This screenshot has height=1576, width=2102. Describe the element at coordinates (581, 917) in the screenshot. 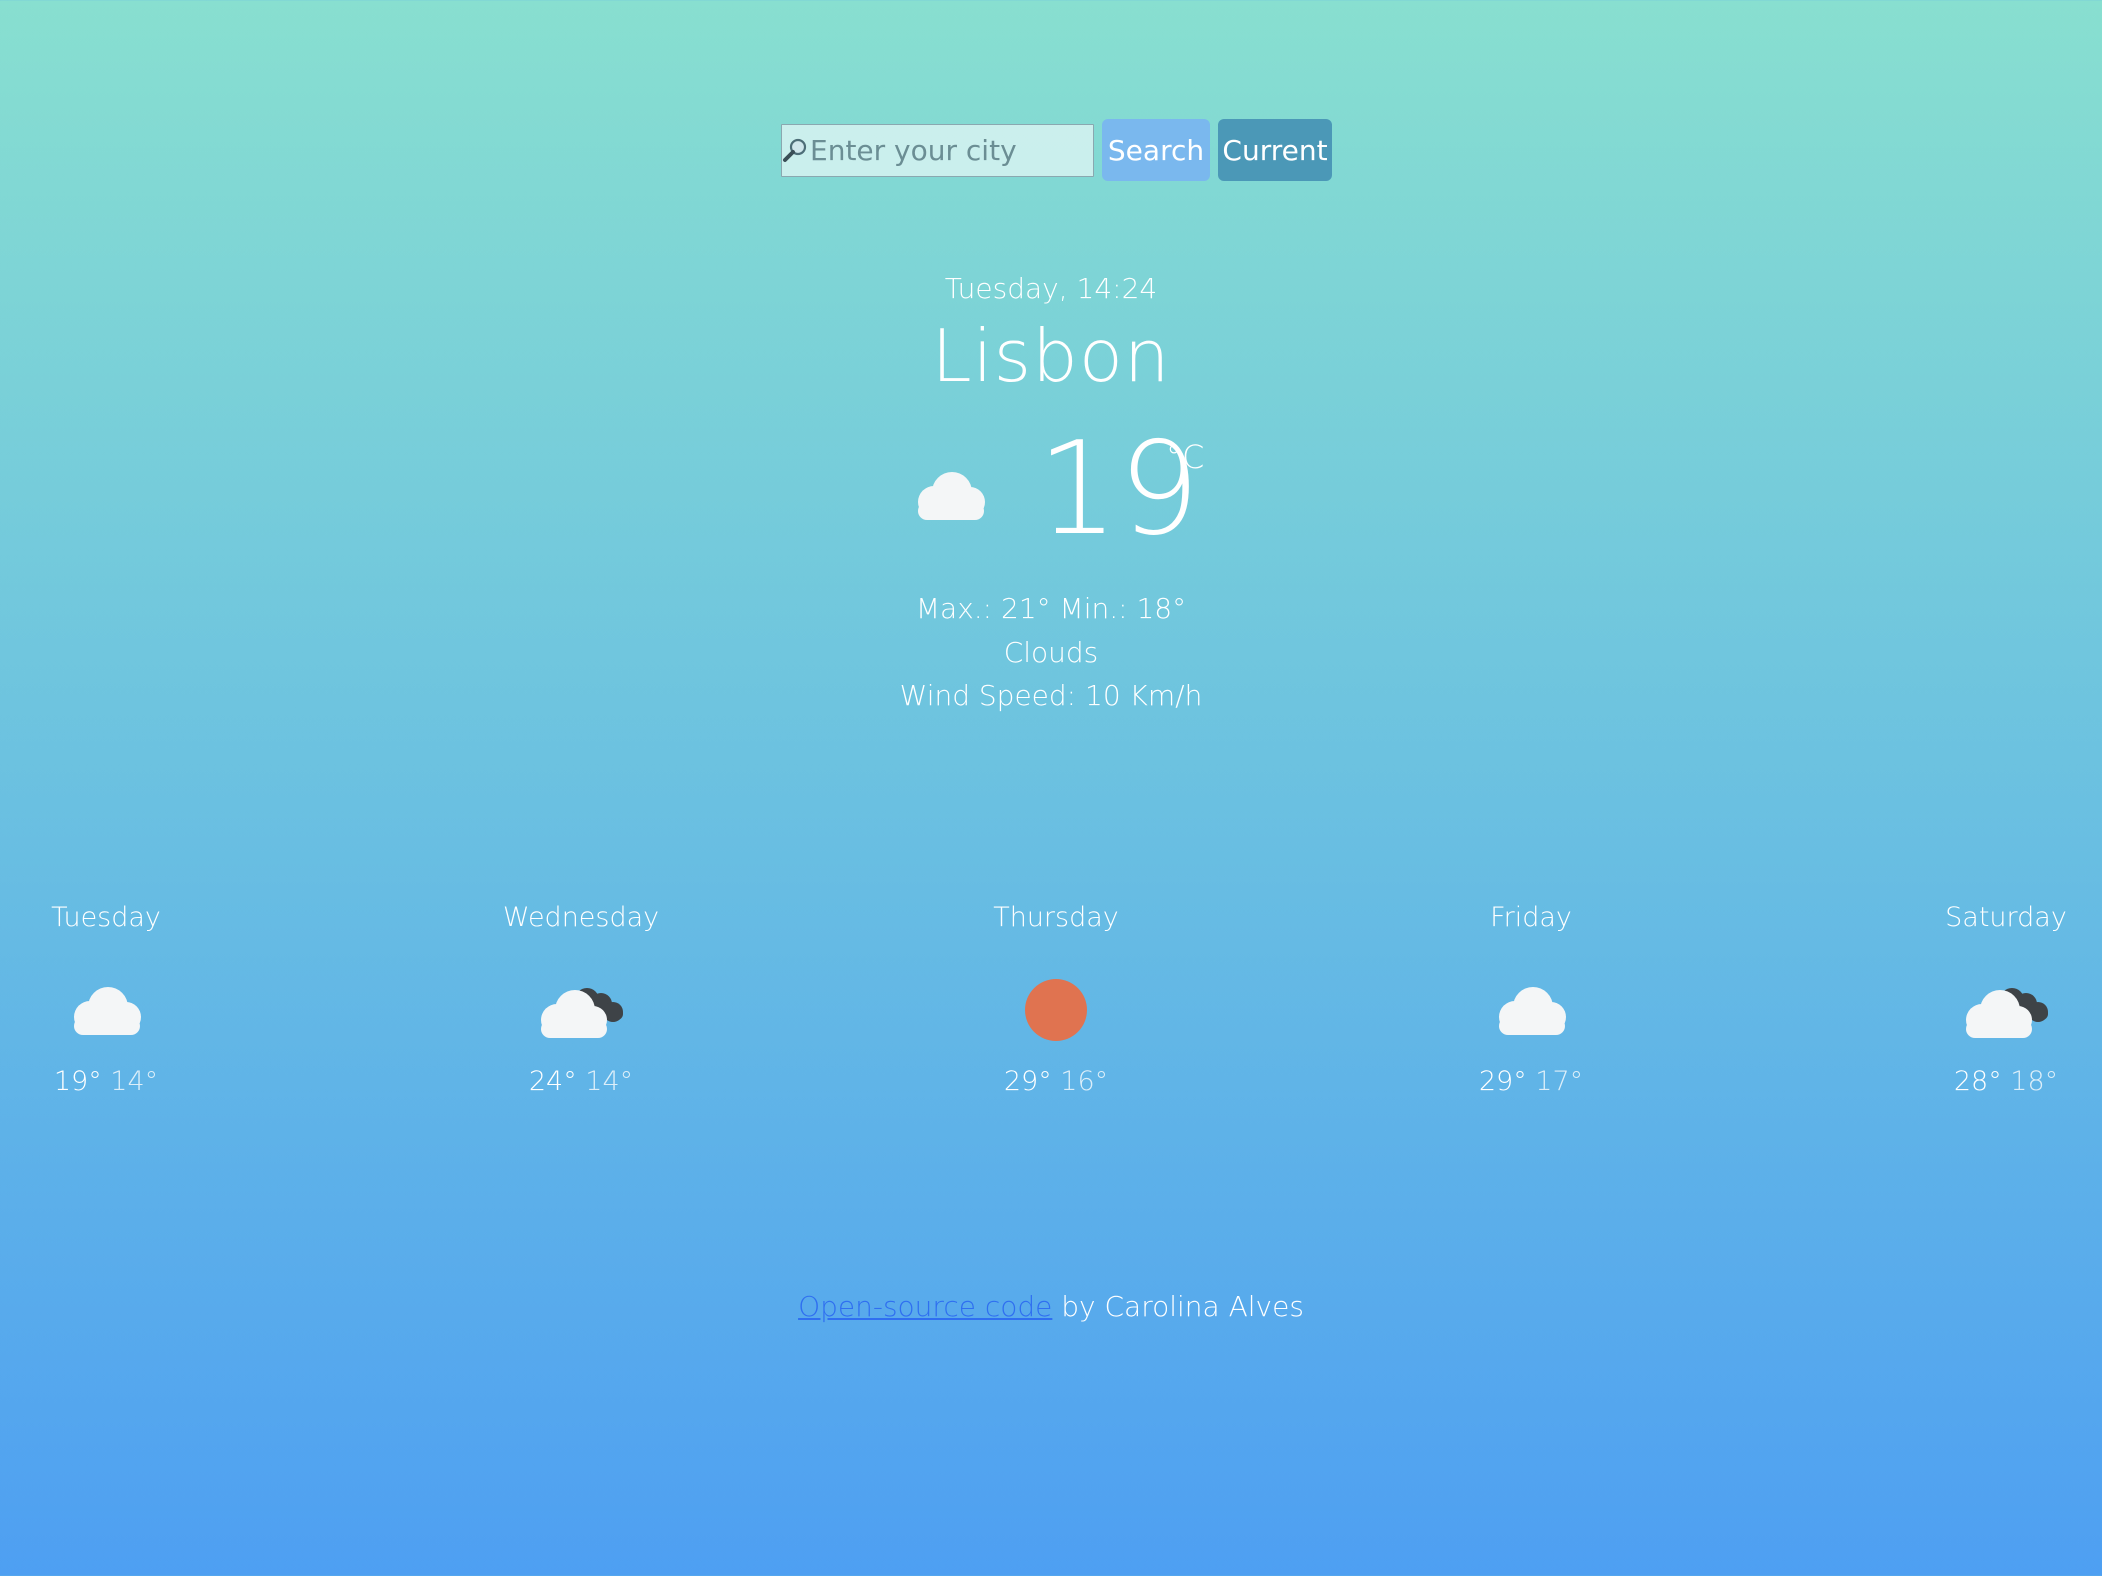

I see `forecast-day-name: Wednesday` at that location.